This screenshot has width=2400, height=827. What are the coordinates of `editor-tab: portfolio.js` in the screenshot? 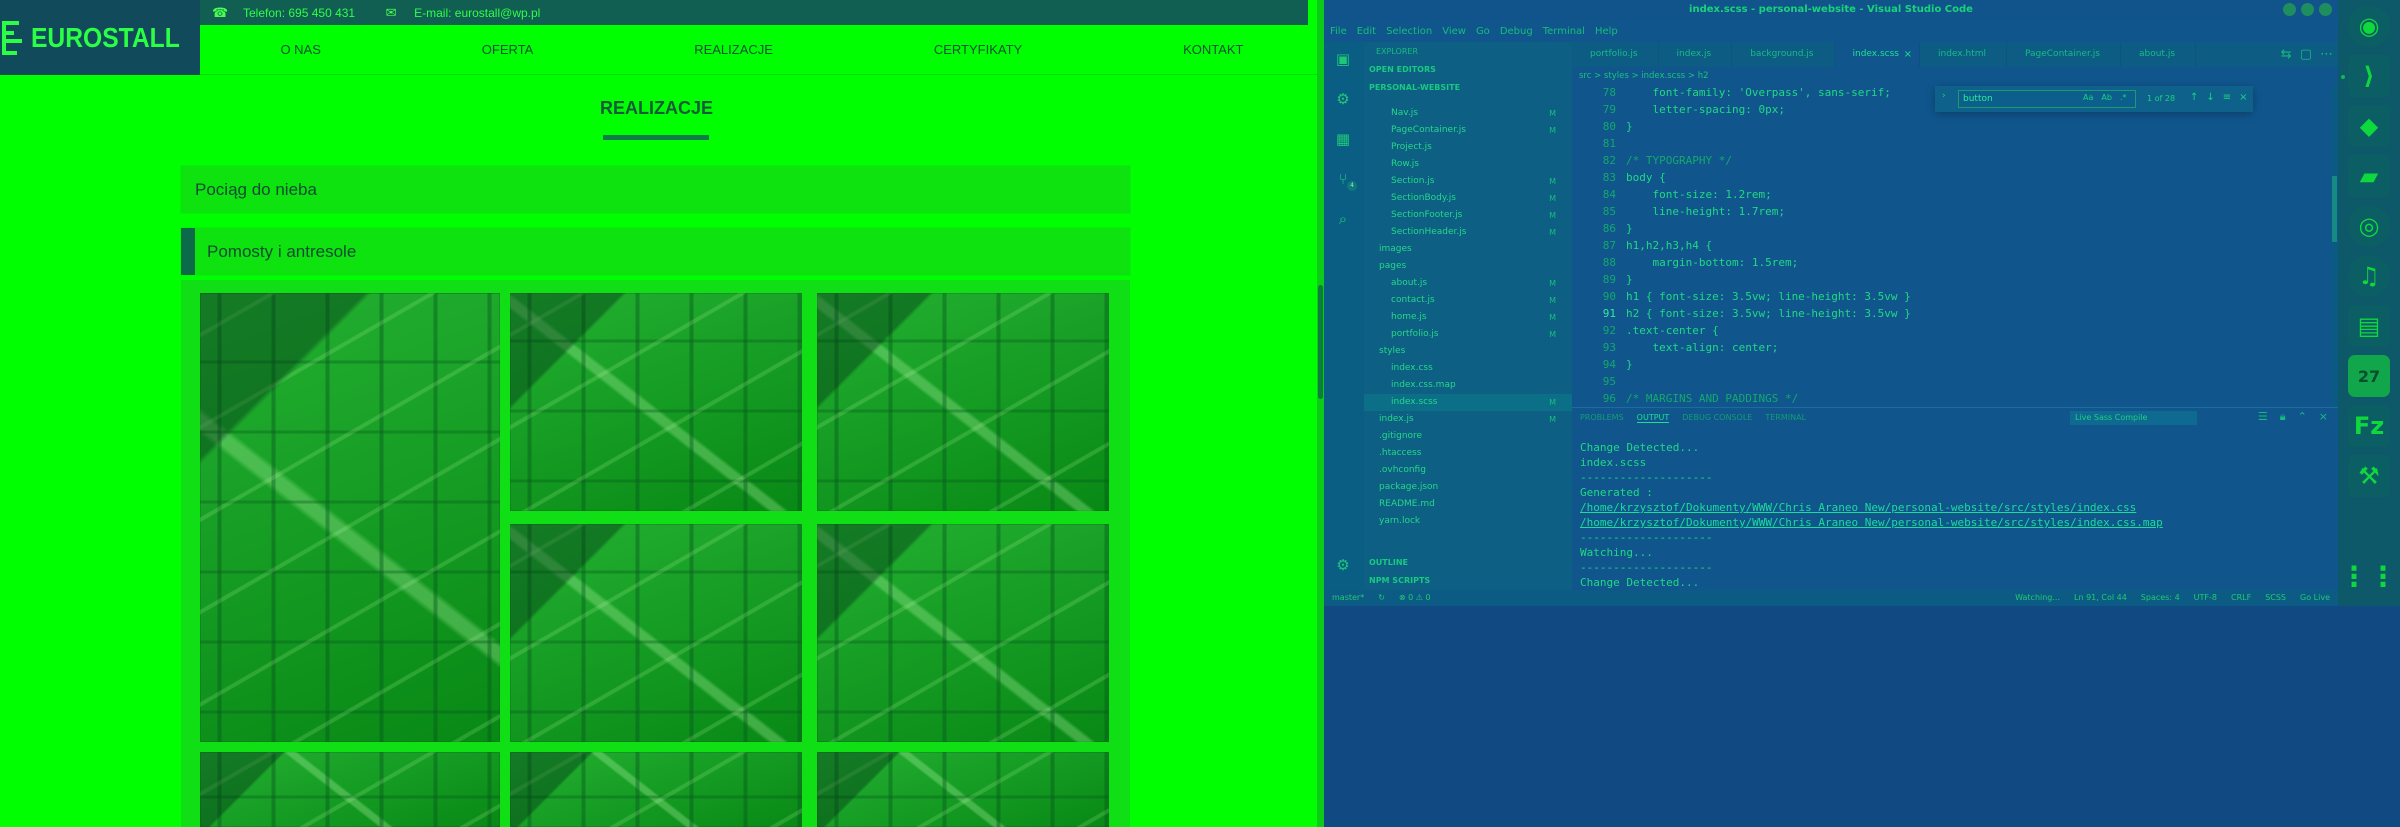 It's located at (1615, 54).